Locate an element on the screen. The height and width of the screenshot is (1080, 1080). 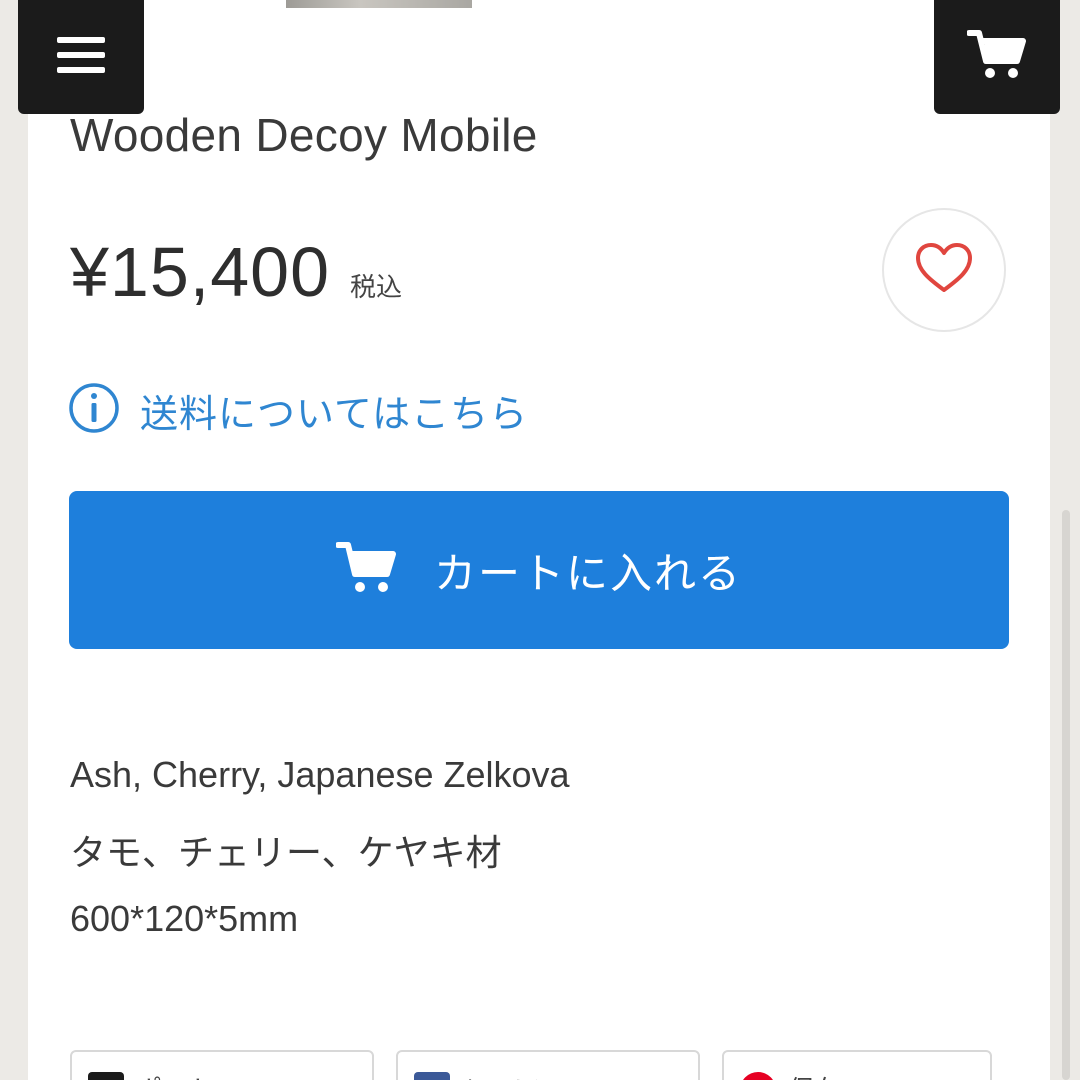
heart-icon is located at coordinates (944, 270).